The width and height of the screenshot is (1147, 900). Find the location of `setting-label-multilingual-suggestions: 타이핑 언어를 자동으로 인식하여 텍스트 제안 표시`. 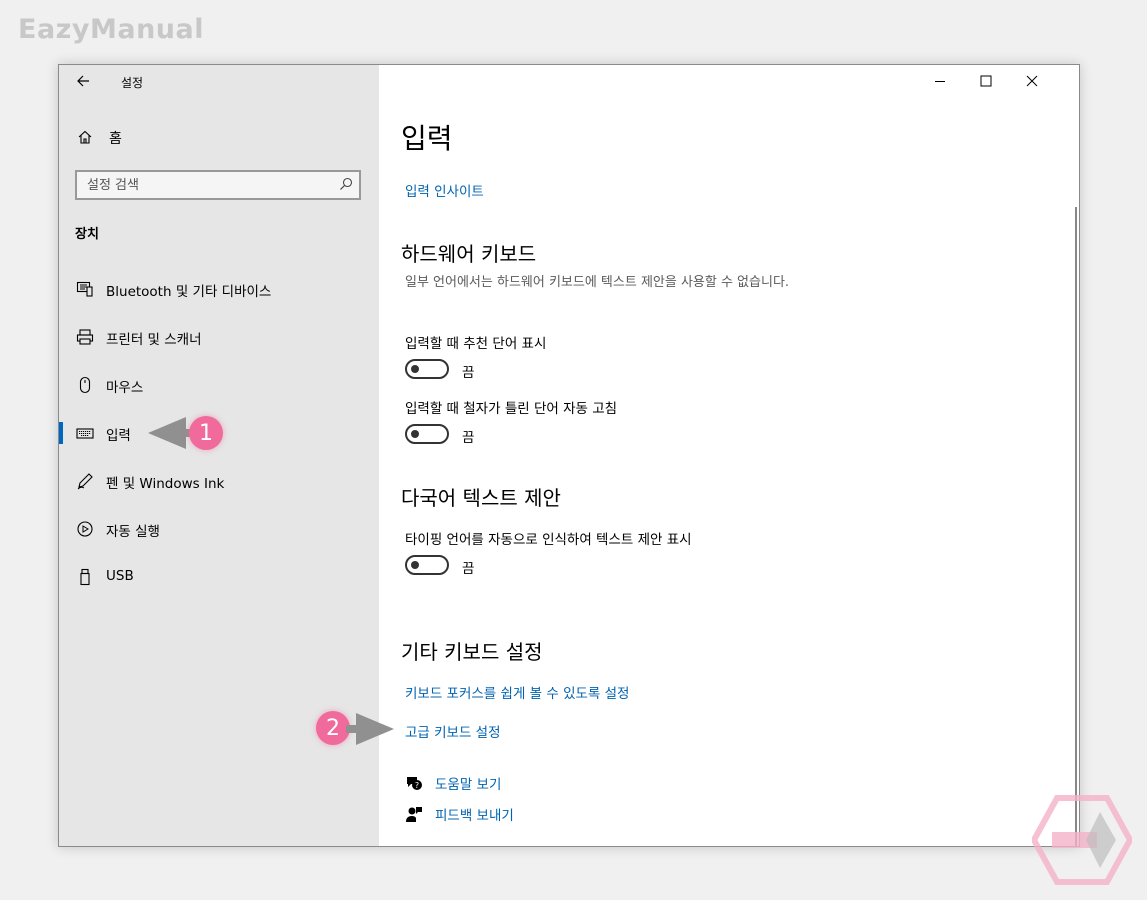

setting-label-multilingual-suggestions: 타이핑 언어를 자동으로 인식하여 텍스트 제안 표시 is located at coordinates (548, 540).